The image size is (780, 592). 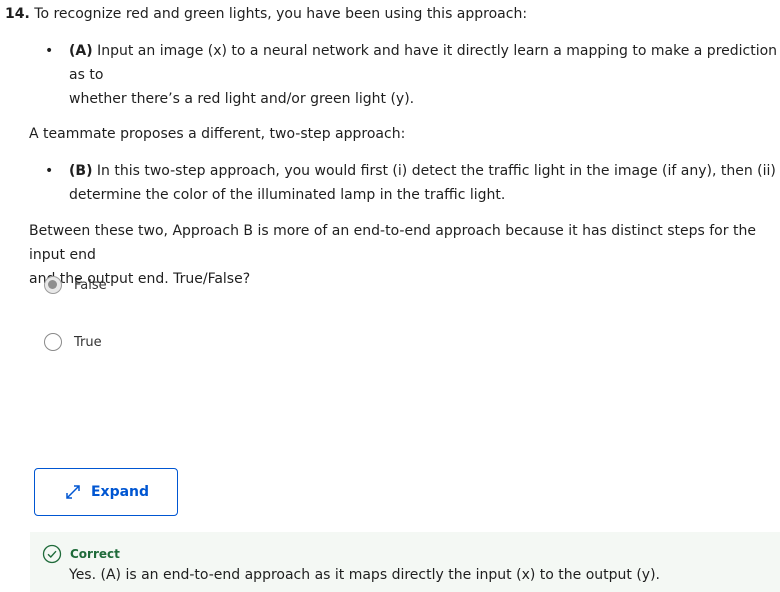 I want to click on approach-a-tag: (A), so click(x=81, y=51).